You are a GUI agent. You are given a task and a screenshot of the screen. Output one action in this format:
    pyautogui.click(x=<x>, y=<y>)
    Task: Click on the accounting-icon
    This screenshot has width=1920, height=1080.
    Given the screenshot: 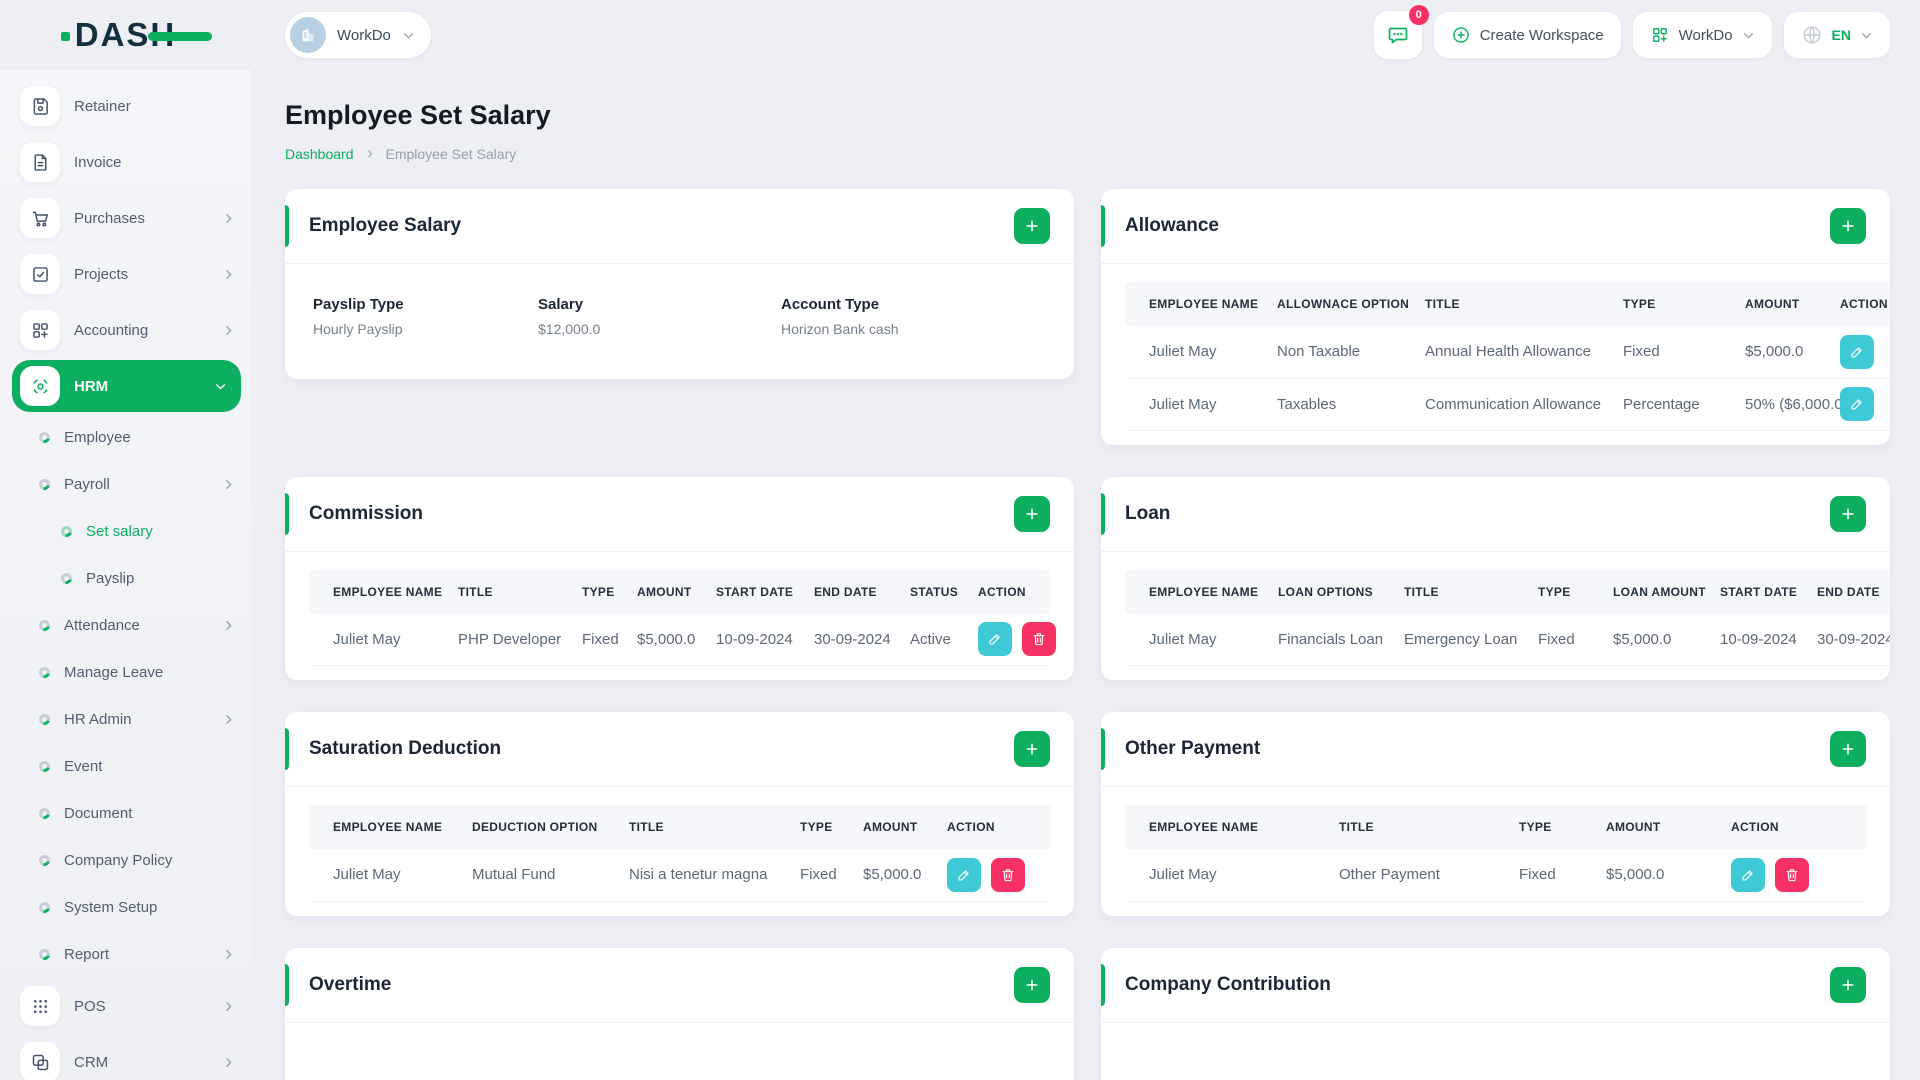 What is the action you would take?
    pyautogui.click(x=40, y=330)
    